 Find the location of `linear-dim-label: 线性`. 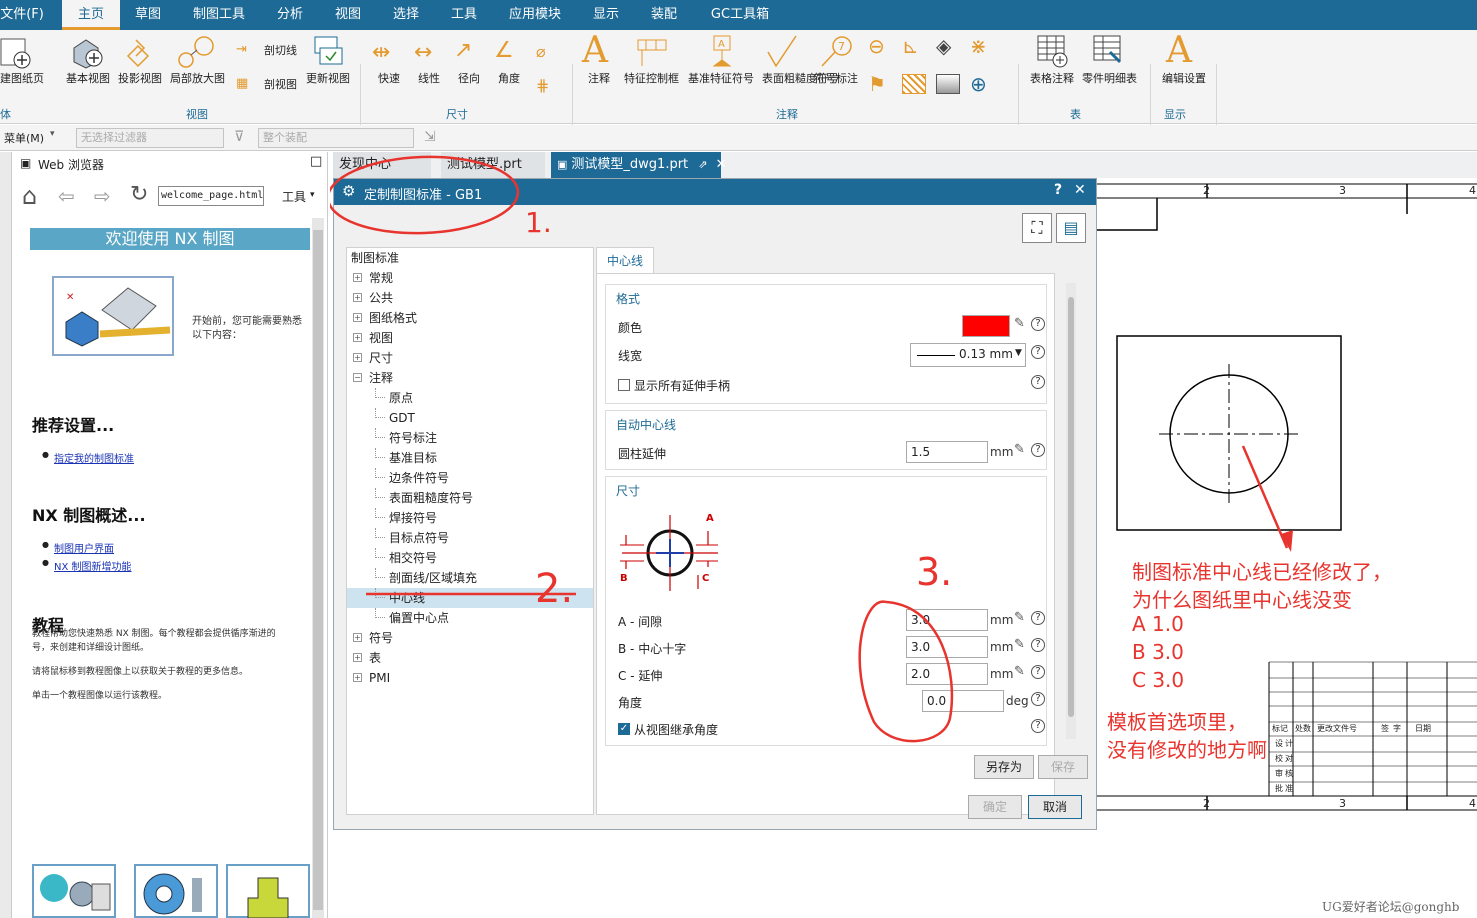

linear-dim-label: 线性 is located at coordinates (429, 79).